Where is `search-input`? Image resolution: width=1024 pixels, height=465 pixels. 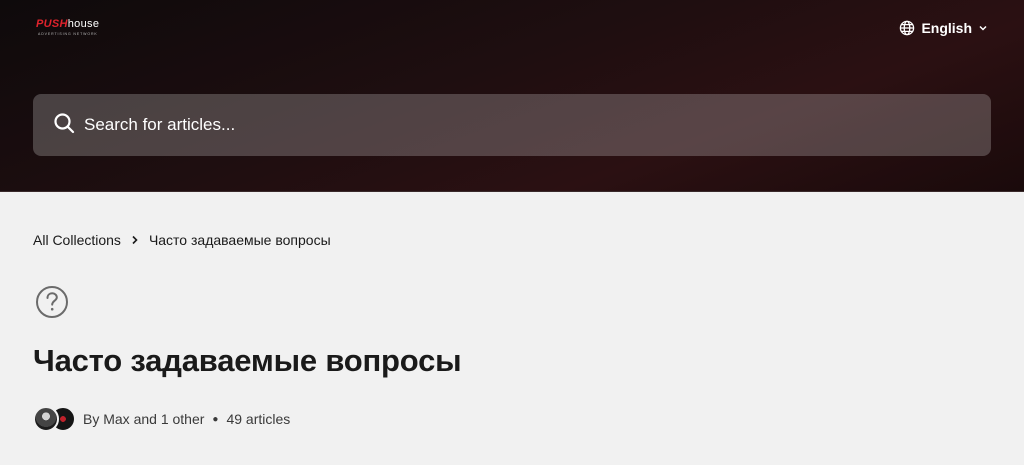 search-input is located at coordinates (524, 125).